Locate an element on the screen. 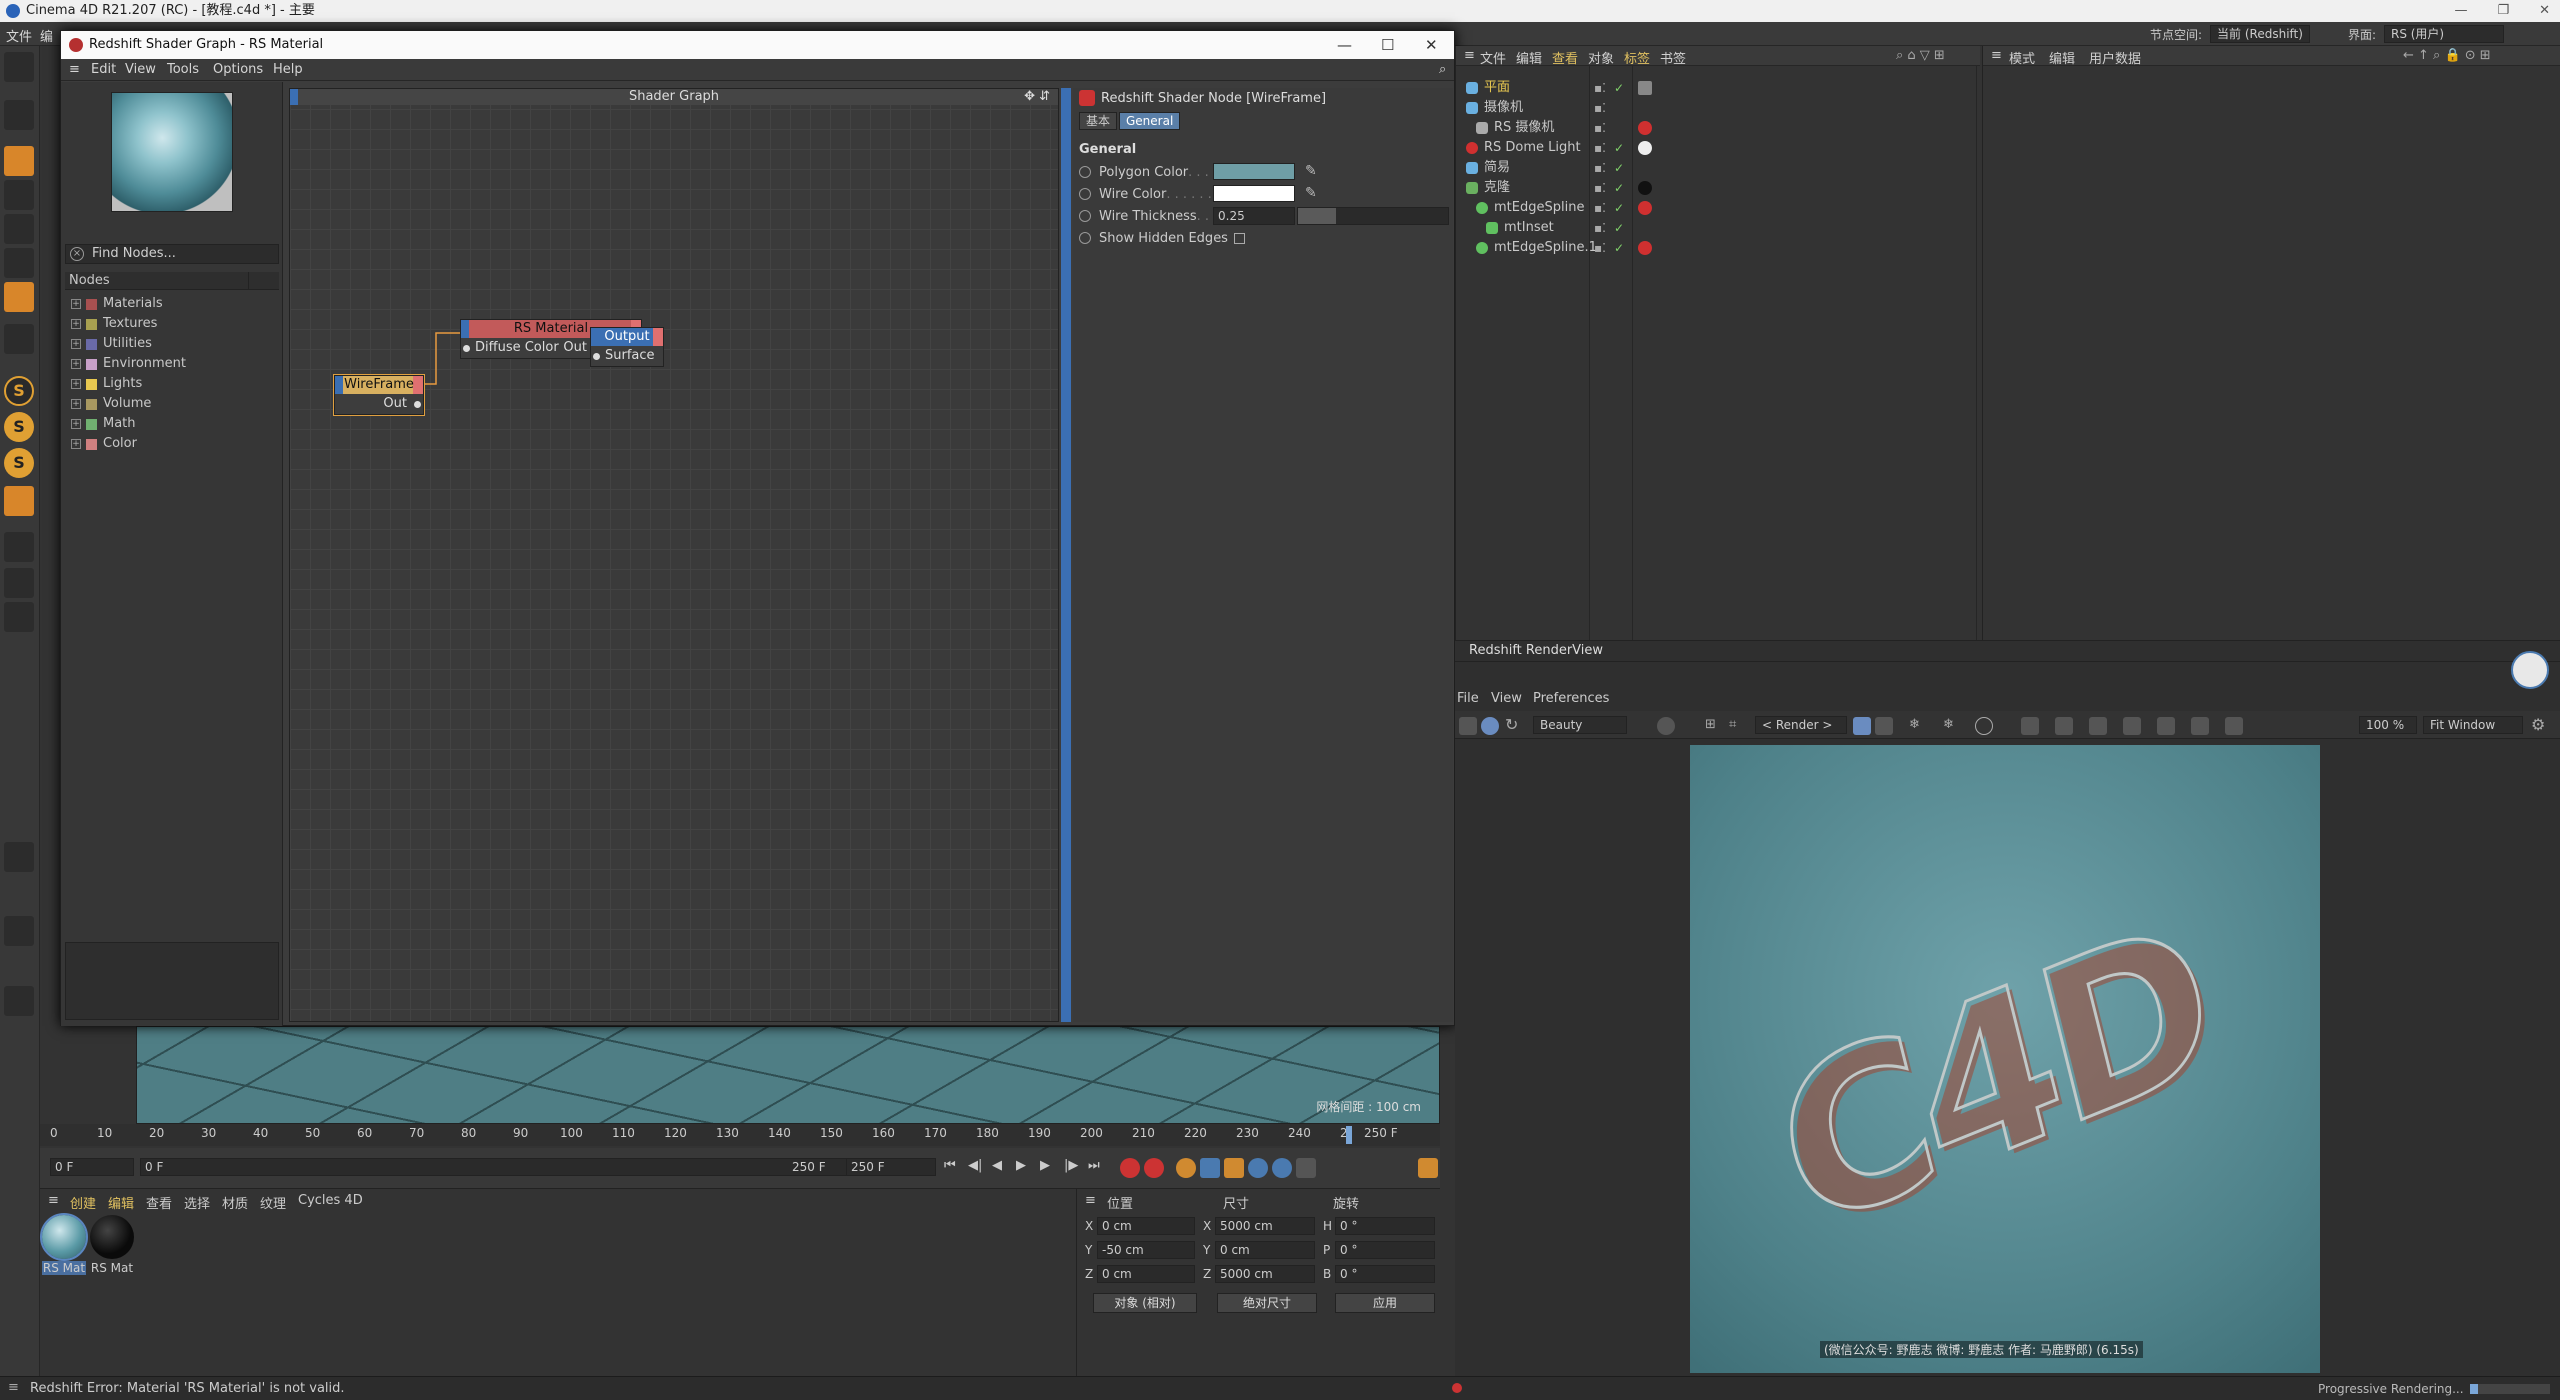 The width and height of the screenshot is (2560, 1400). menu-file: File is located at coordinates (1468, 698).